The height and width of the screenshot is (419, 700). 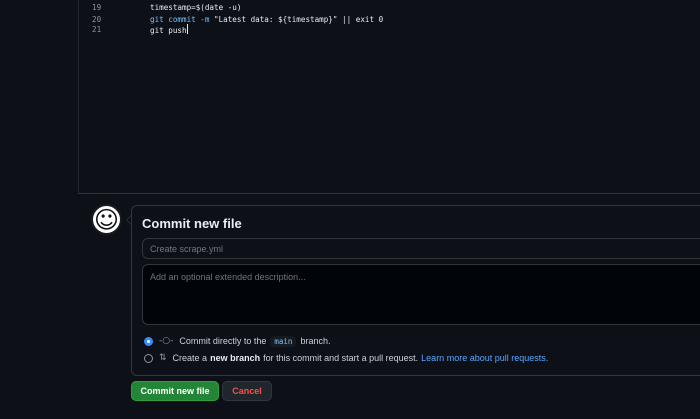 I want to click on code-segment: git commit -m, so click(x=182, y=19).